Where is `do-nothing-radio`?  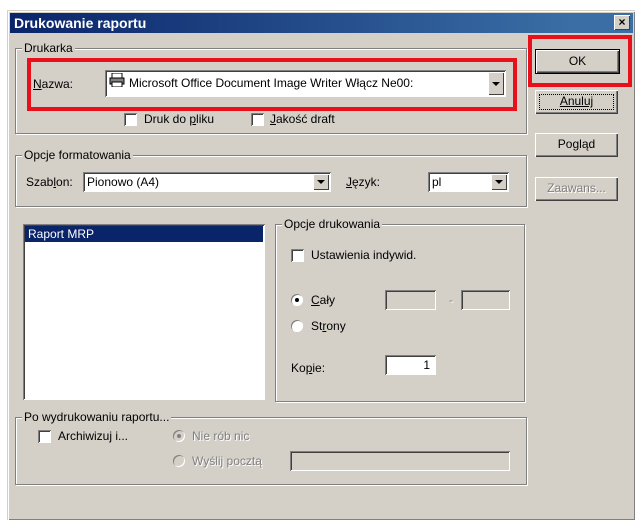 do-nothing-radio is located at coordinates (179, 436).